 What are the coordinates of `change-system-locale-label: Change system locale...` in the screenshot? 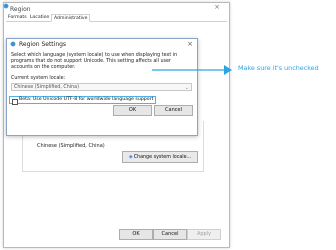 It's located at (162, 157).